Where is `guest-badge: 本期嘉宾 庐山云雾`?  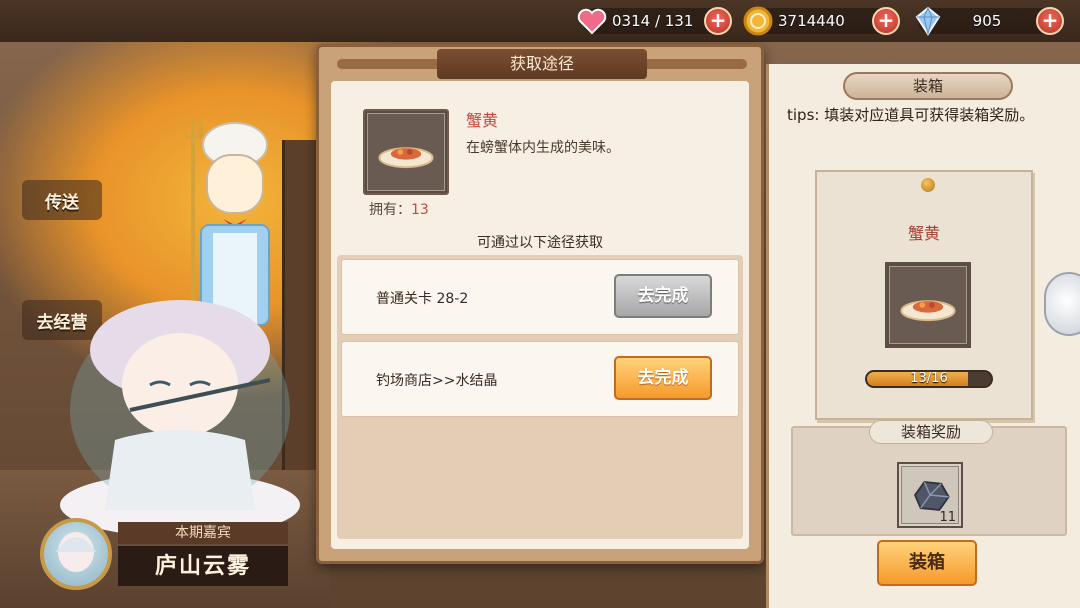
guest-badge: 本期嘉宾 庐山云雾 is located at coordinates (165, 554).